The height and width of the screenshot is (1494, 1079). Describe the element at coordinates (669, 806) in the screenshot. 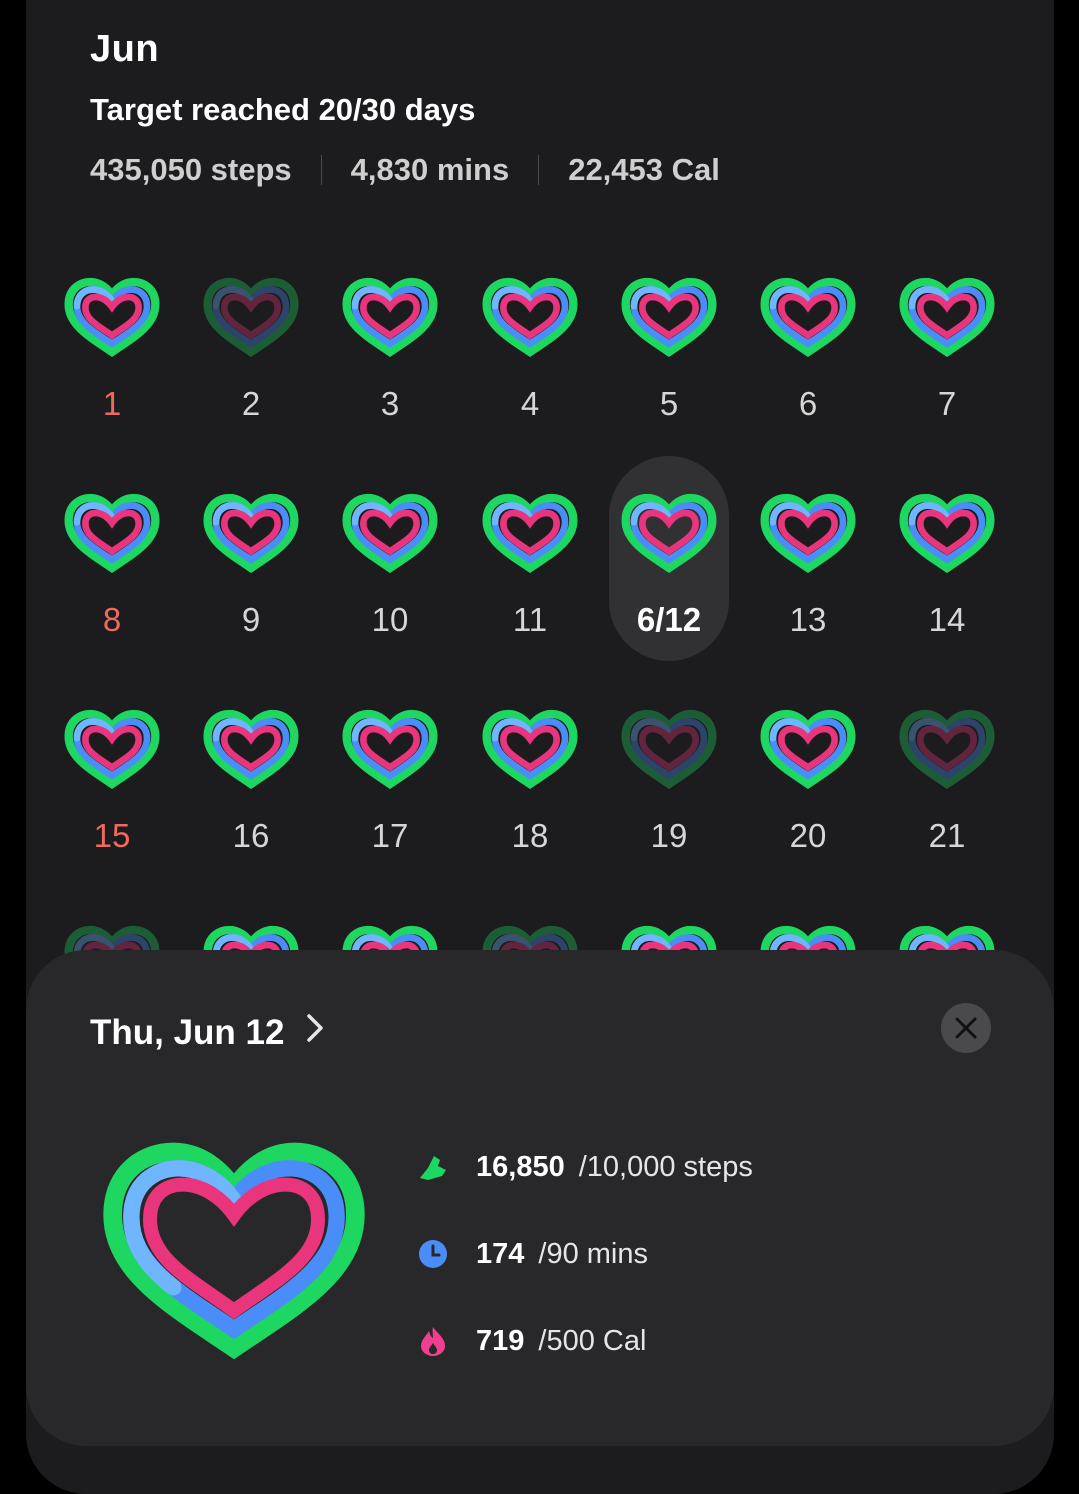

I see `calendar-day: 19` at that location.